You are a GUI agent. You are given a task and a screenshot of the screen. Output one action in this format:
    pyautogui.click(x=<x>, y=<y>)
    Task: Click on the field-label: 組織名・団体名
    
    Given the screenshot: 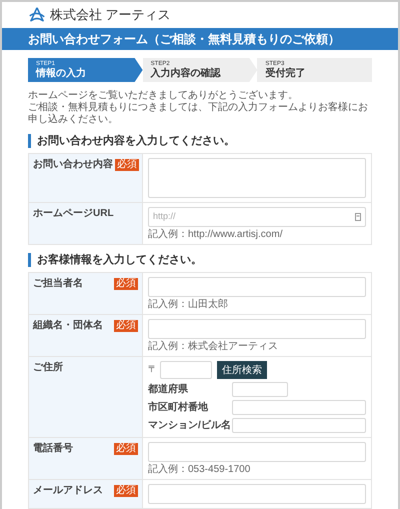 What is the action you would take?
    pyautogui.click(x=68, y=326)
    